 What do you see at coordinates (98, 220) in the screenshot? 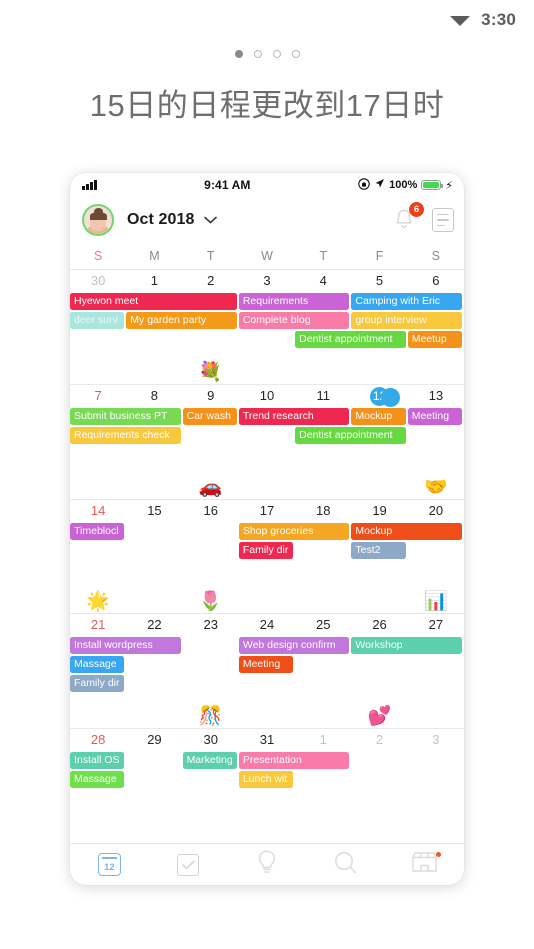
I see `avatar` at bounding box center [98, 220].